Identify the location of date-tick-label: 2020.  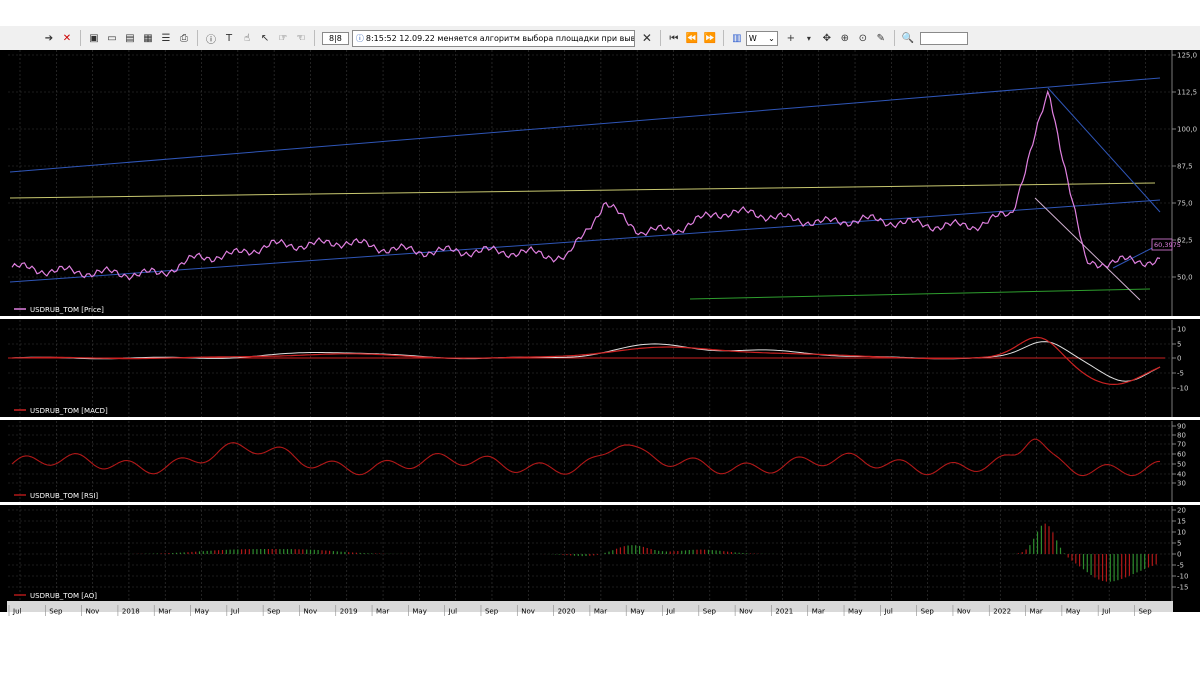
(567, 612).